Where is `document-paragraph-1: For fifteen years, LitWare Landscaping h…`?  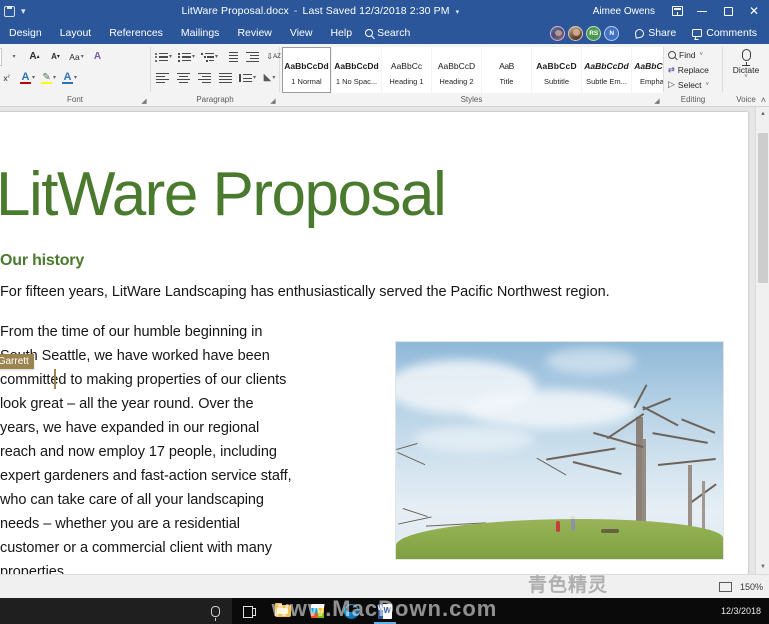
document-paragraph-1: For fifteen years, LitWare Landscaping h… is located at coordinates (319, 292).